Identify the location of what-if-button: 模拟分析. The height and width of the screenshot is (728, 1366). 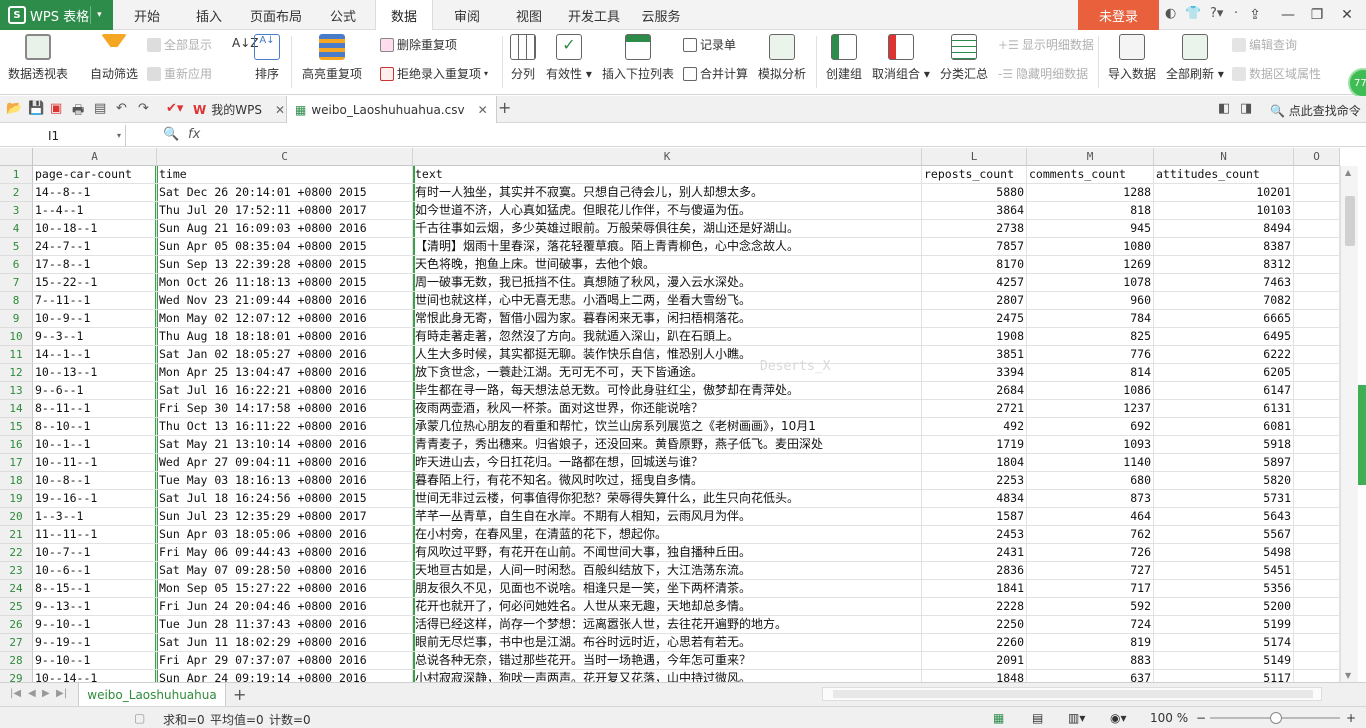
(782, 58).